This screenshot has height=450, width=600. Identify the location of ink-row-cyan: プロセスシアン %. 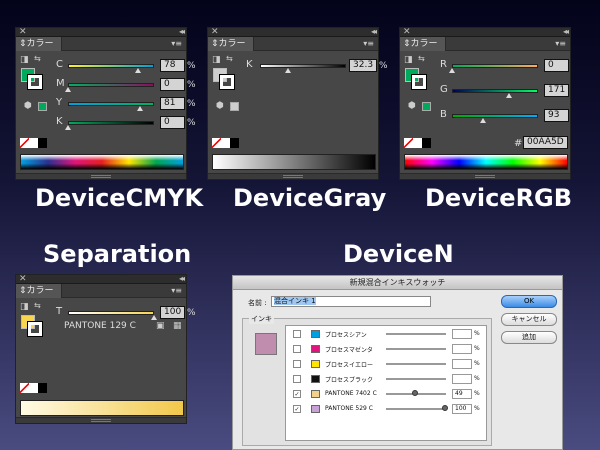
(386, 334).